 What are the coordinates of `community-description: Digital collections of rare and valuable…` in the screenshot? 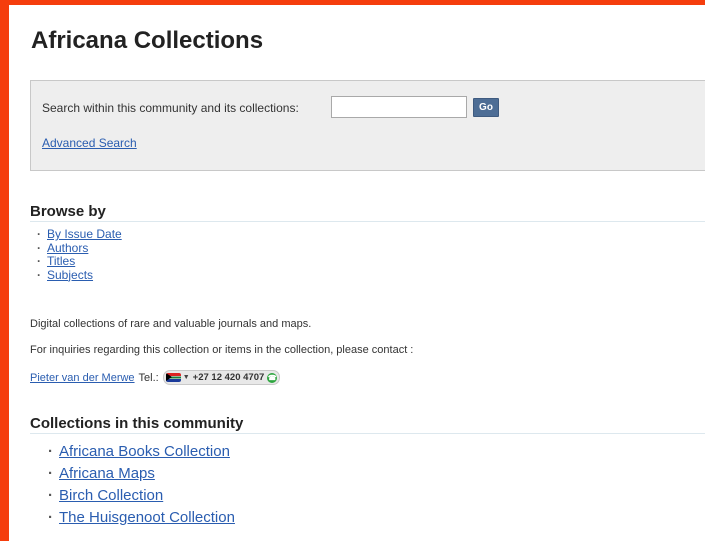 It's located at (171, 324).